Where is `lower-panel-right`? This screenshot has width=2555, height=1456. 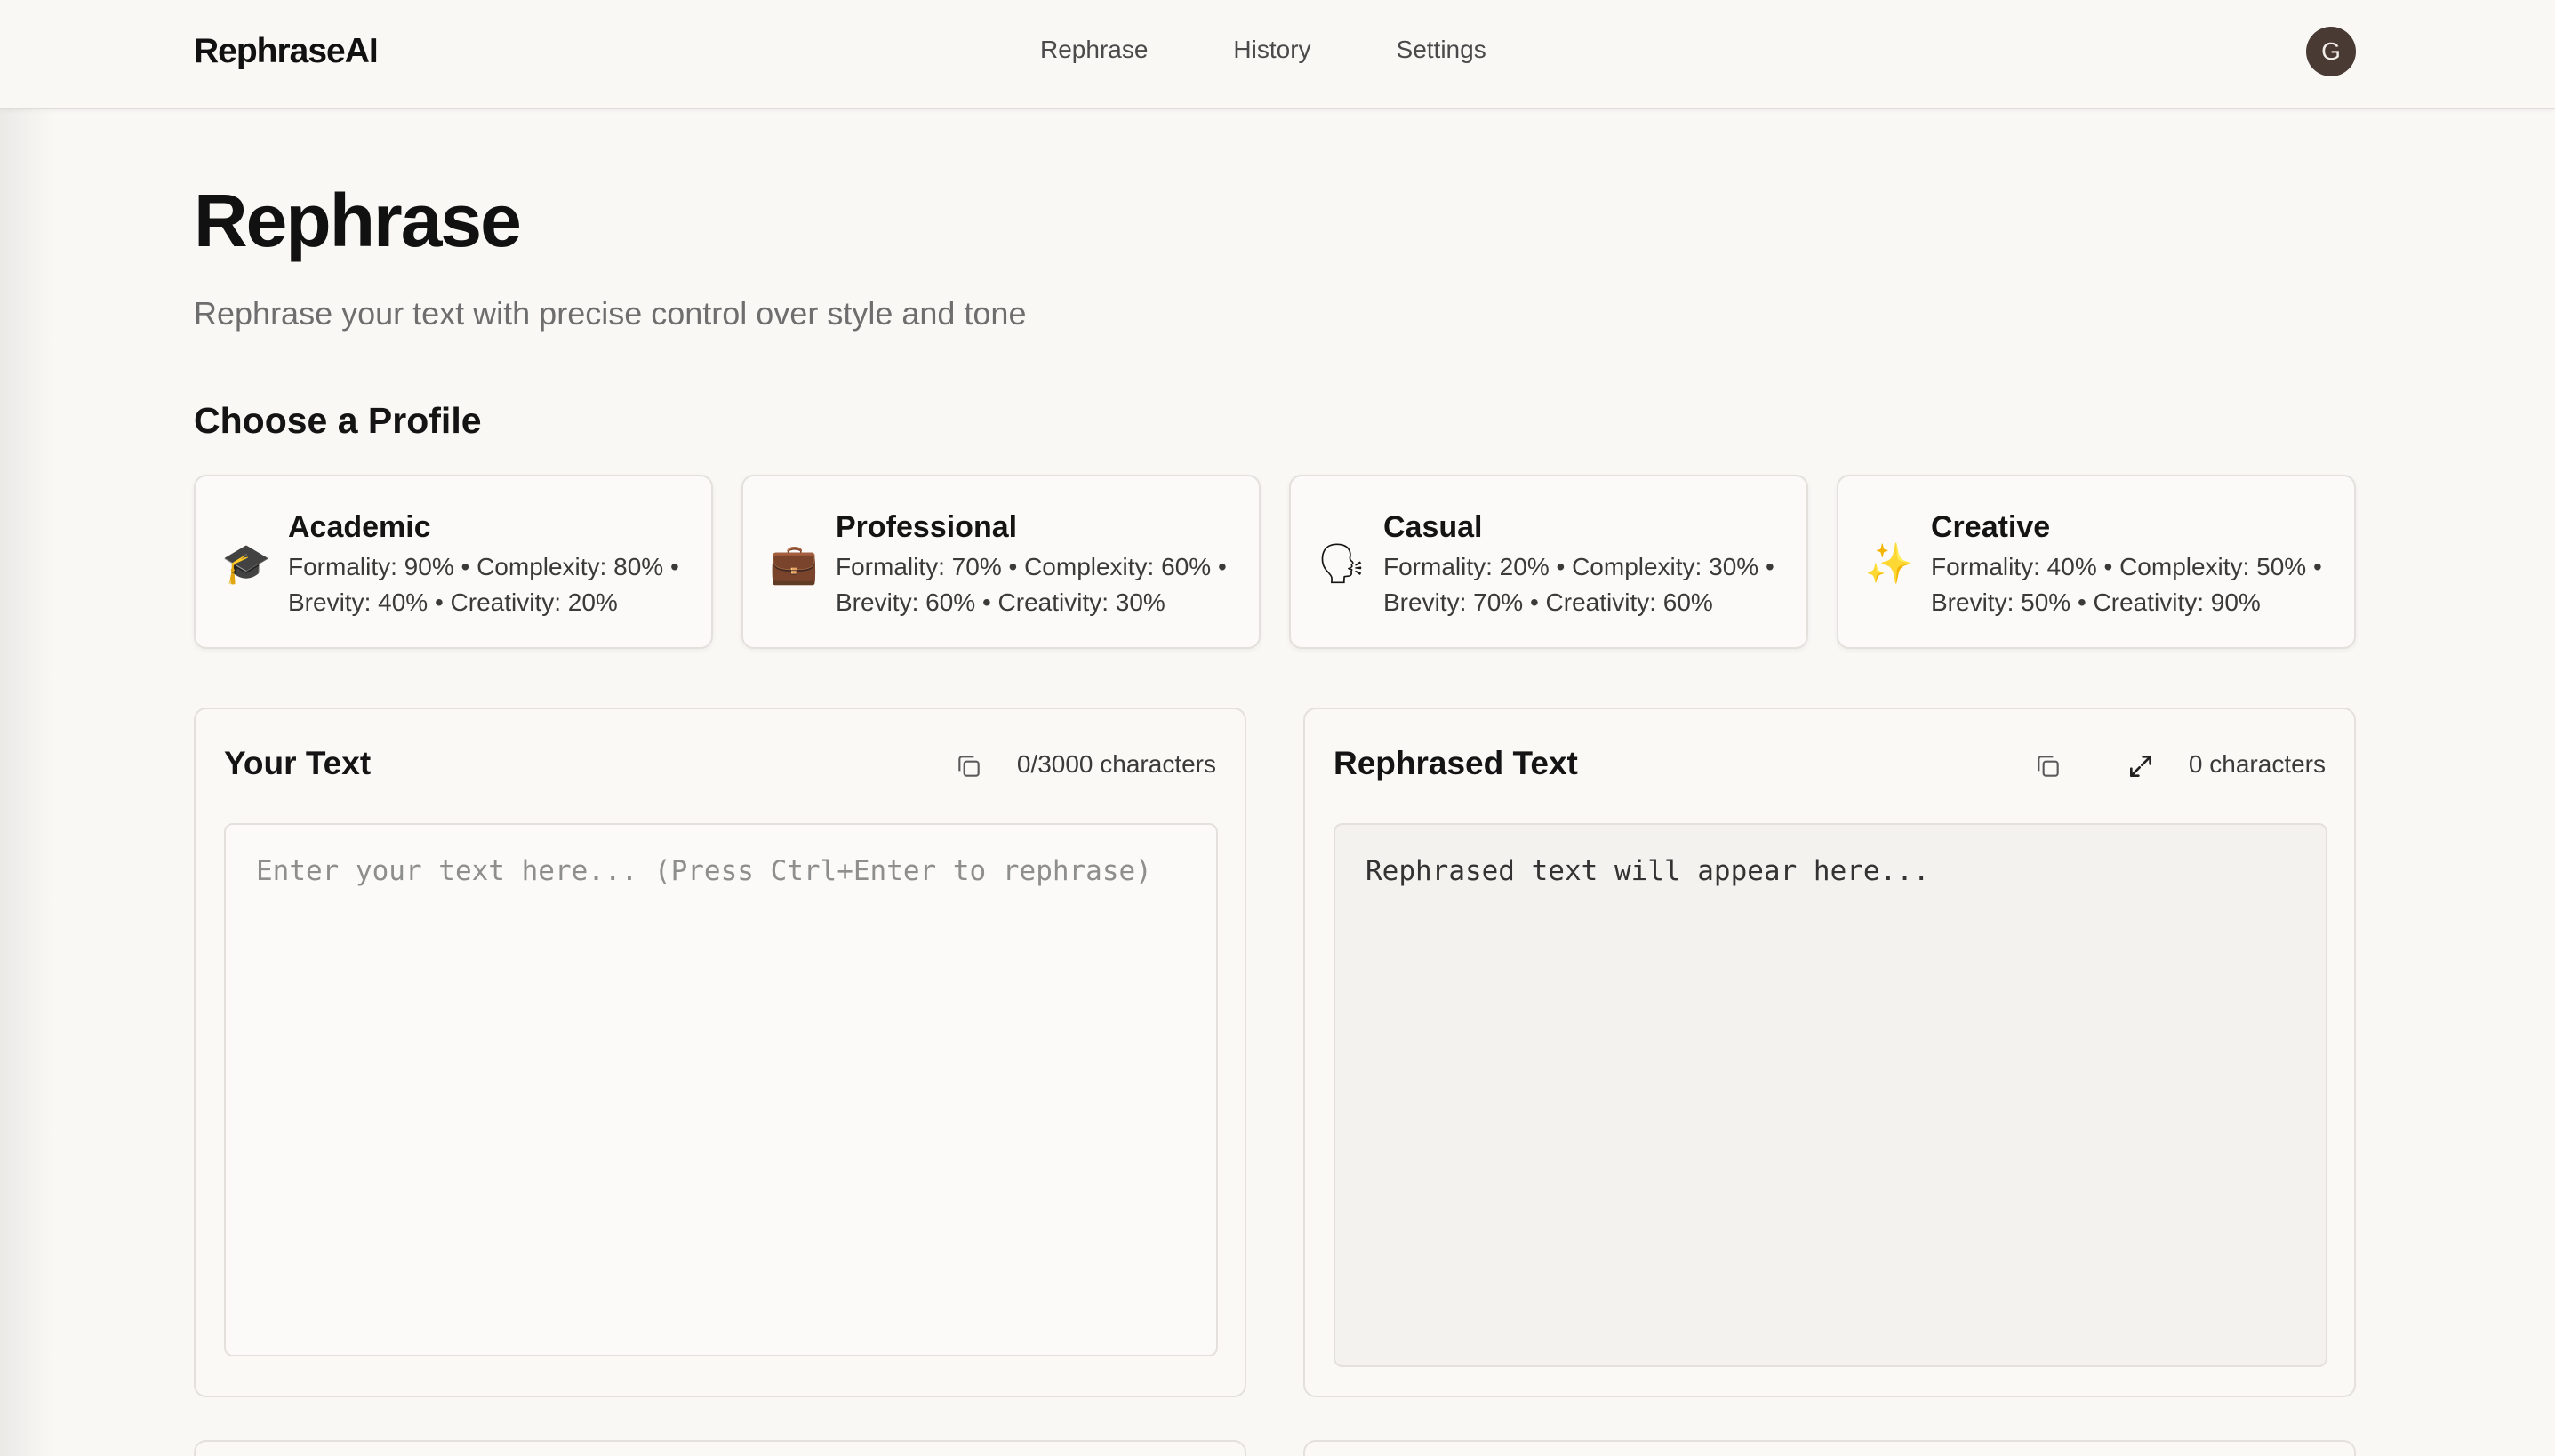
lower-panel-right is located at coordinates (1829, 1448).